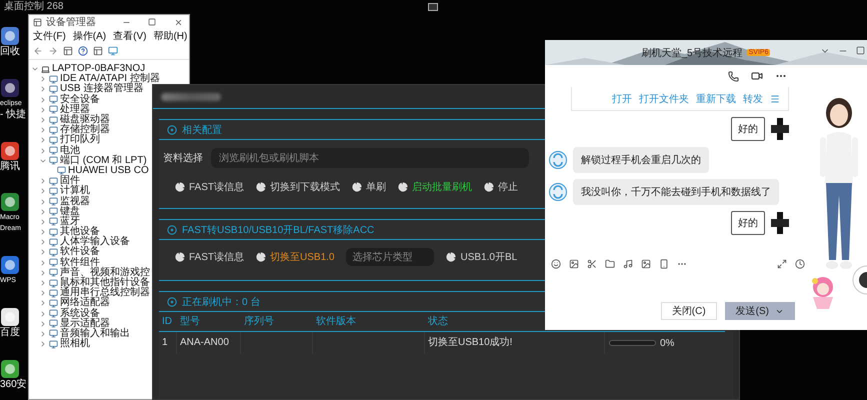 The height and width of the screenshot is (400, 867). Describe the element at coordinates (646, 264) in the screenshot. I see `image-icon` at that location.